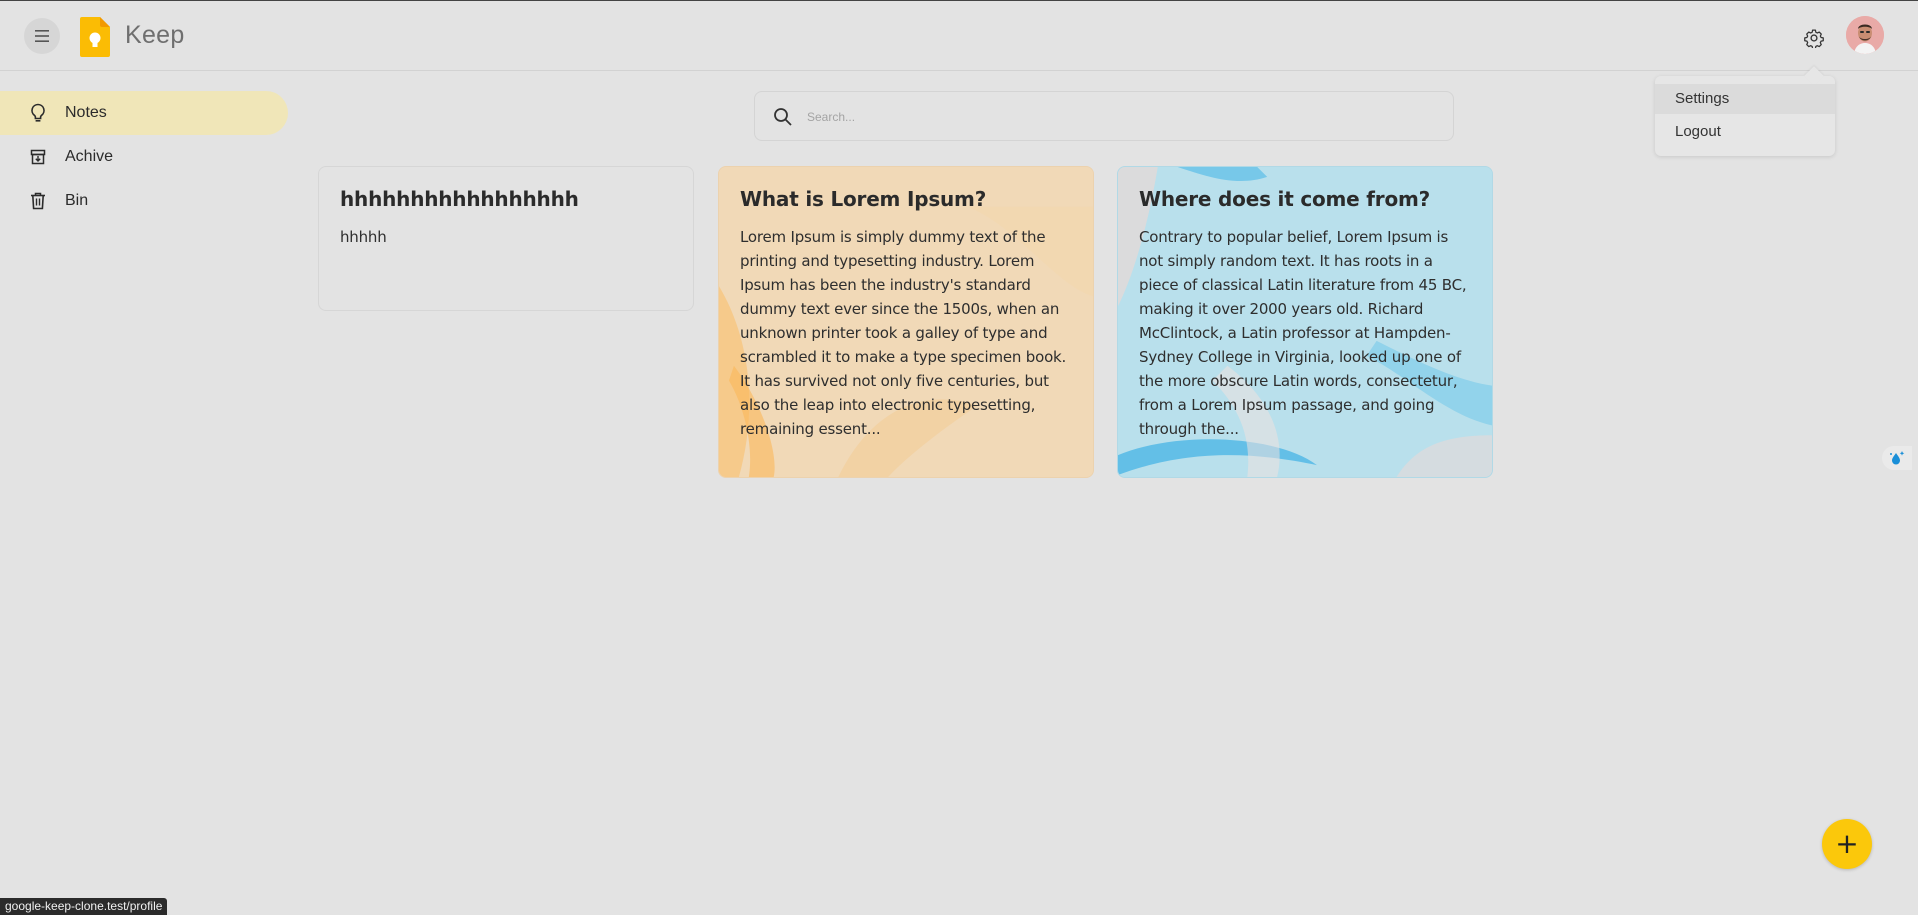 This screenshot has height=915, width=1918. What do you see at coordinates (155, 35) in the screenshot?
I see `app-brand-name: Keep` at bounding box center [155, 35].